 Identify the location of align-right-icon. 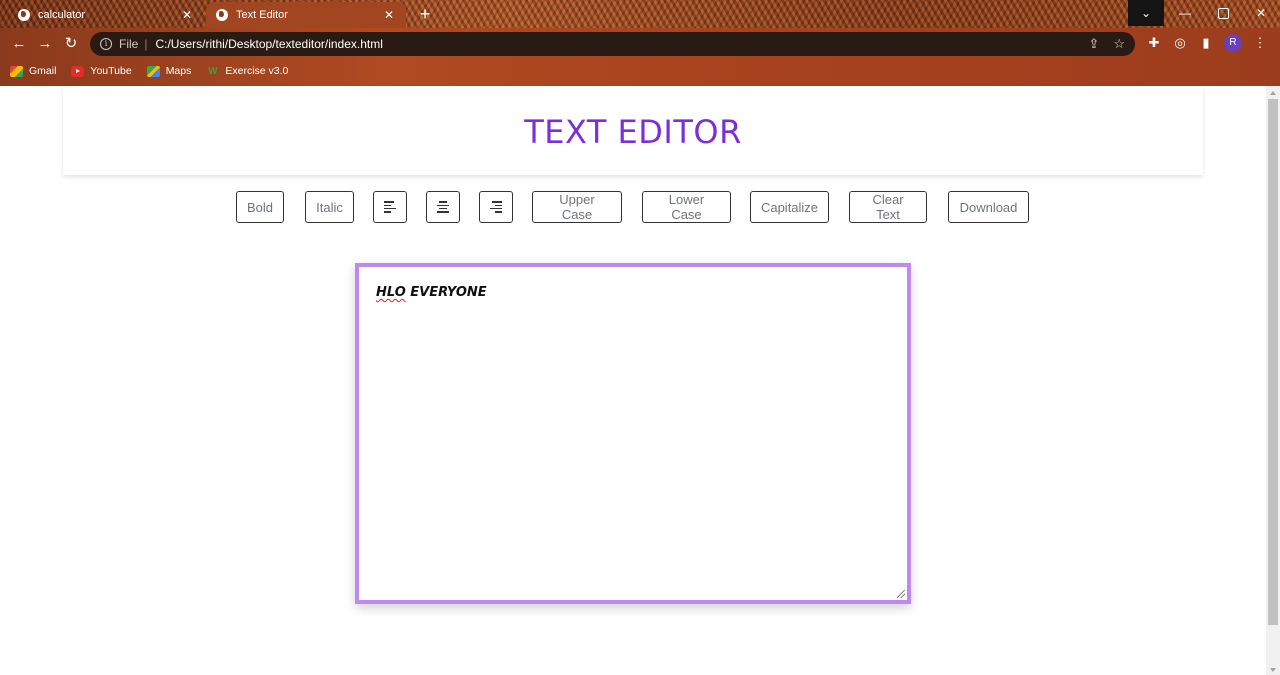
(496, 207).